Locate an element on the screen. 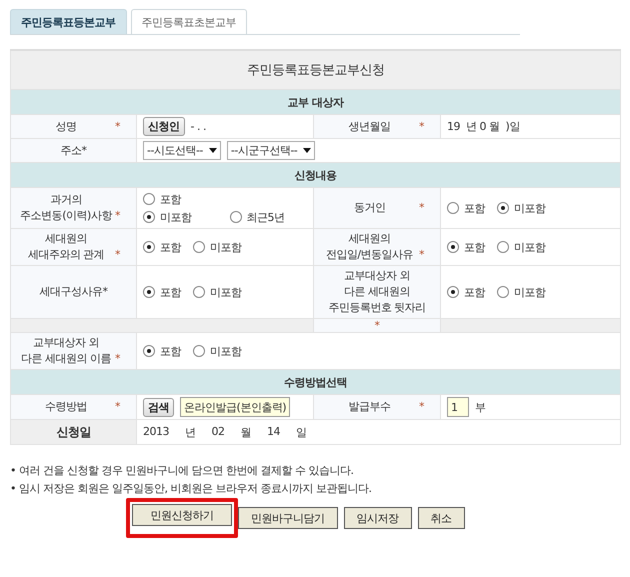  date-text: 일 is located at coordinates (301, 432).